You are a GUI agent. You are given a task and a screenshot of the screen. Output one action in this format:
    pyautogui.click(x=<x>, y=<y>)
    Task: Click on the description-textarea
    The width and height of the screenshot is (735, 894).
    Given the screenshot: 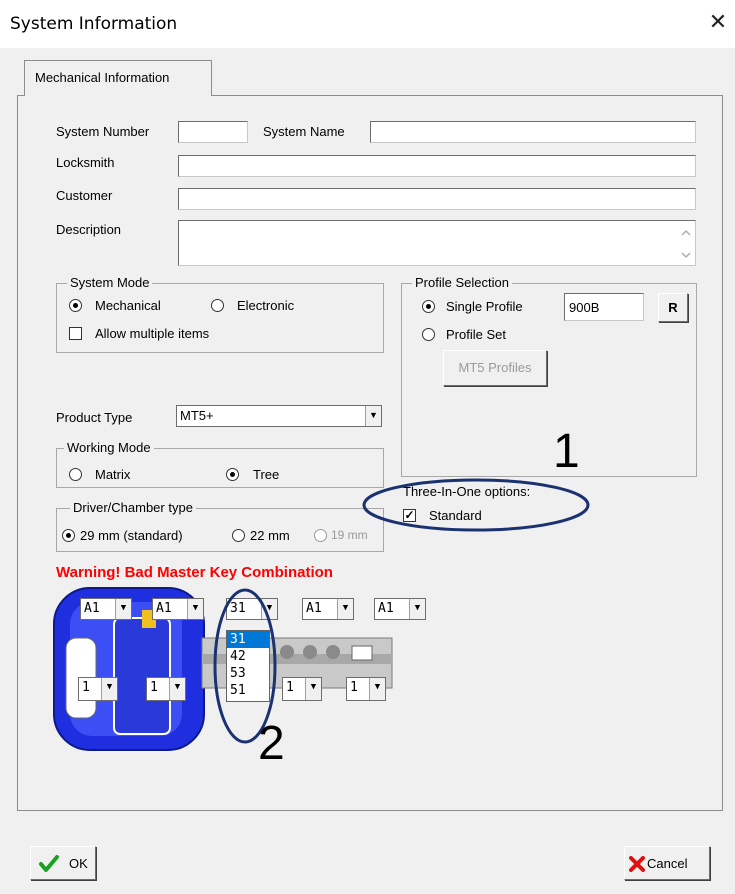 What is the action you would take?
    pyautogui.click(x=437, y=243)
    